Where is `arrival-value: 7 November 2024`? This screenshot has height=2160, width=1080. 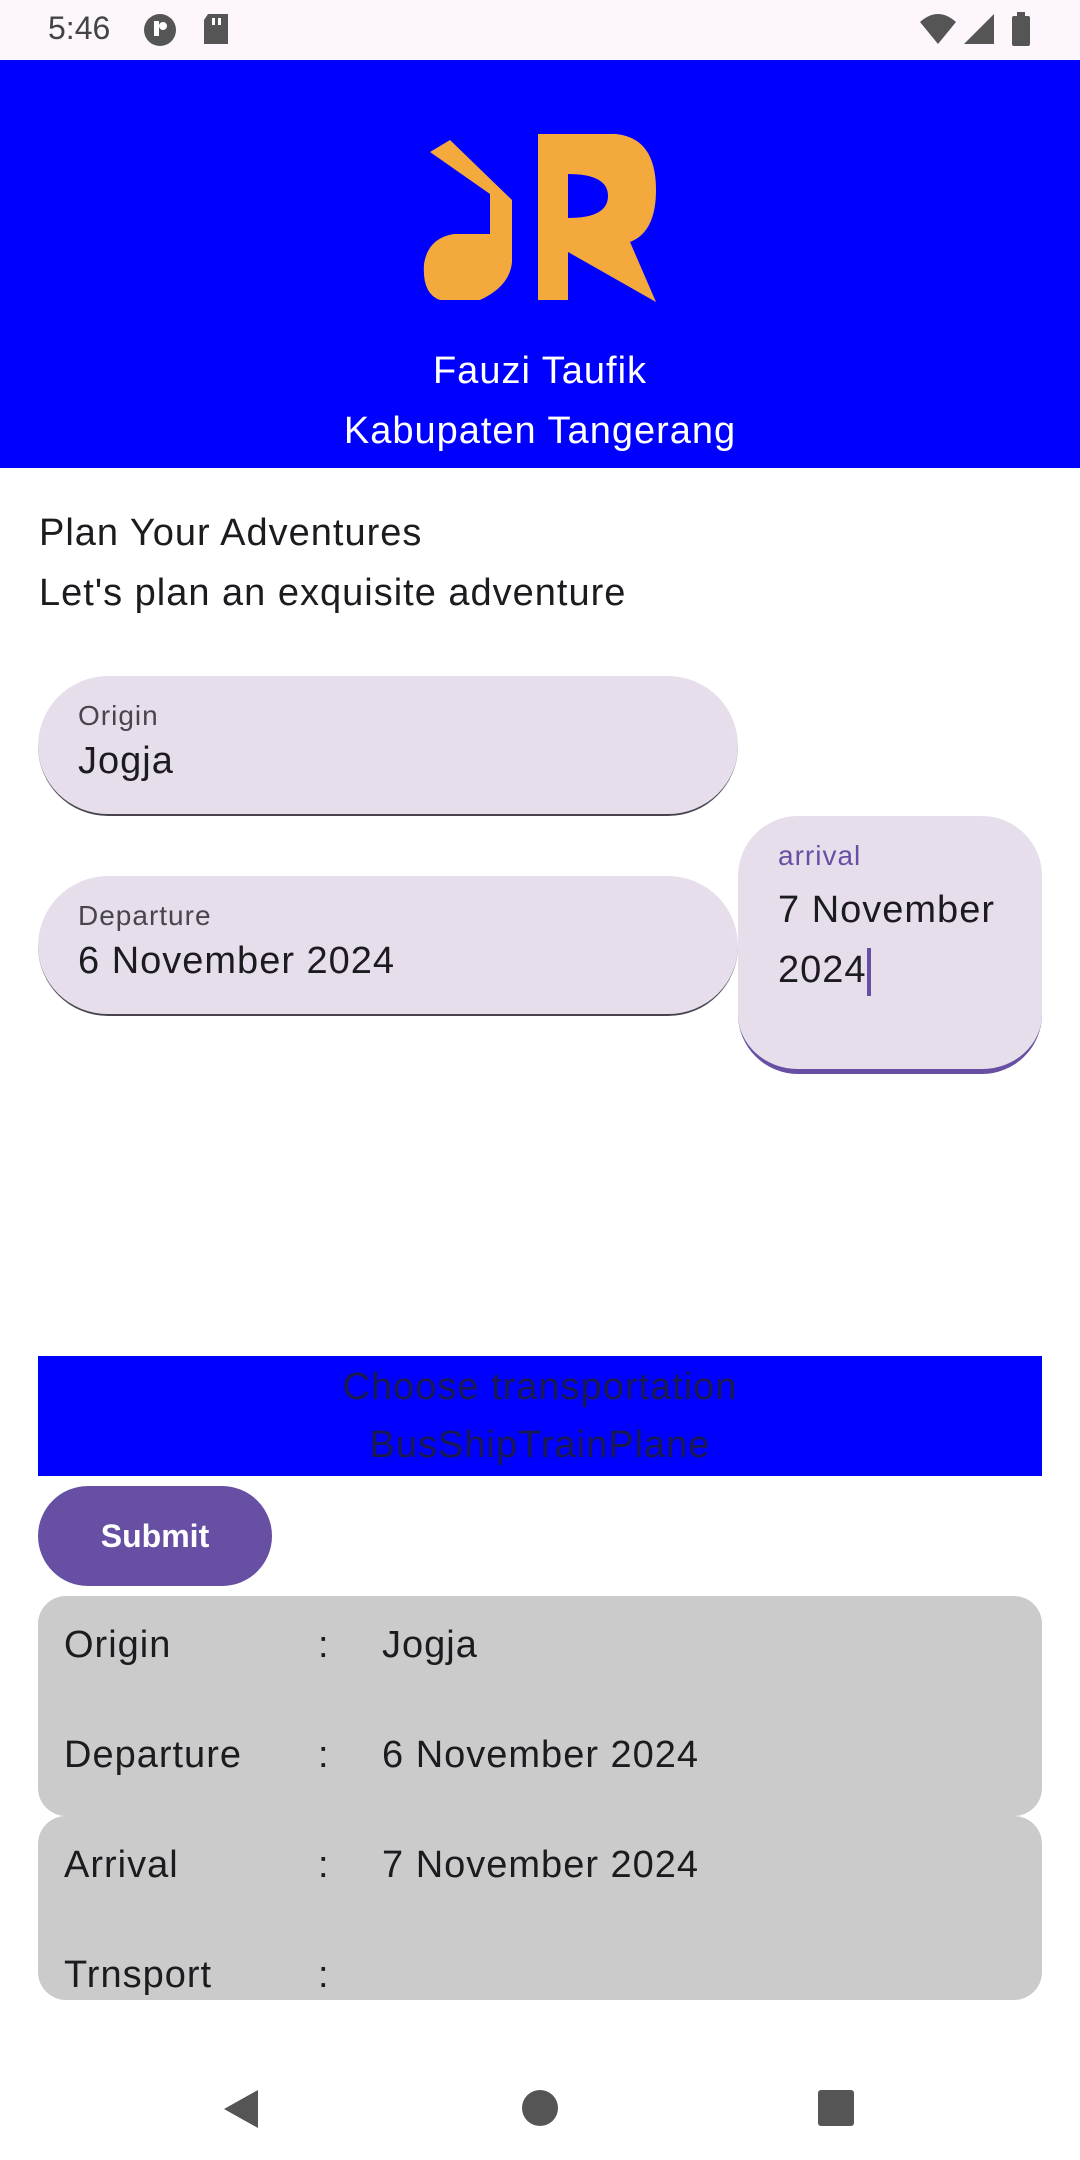 arrival-value: 7 November 2024 is located at coordinates (898, 940).